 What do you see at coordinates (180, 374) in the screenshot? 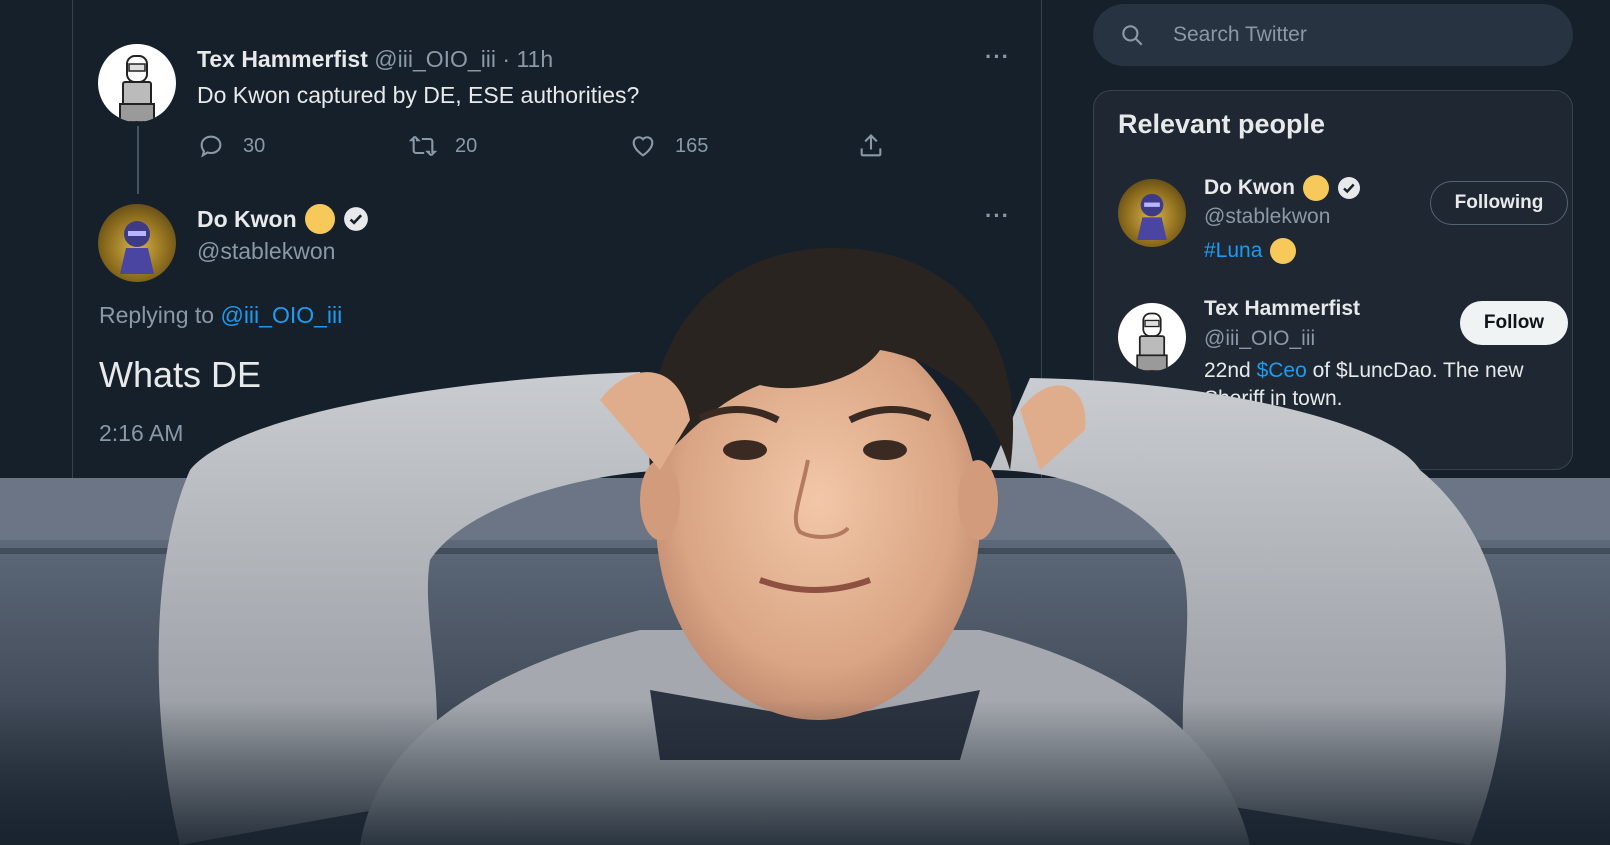
I see `reply-text: Whats DE` at bounding box center [180, 374].